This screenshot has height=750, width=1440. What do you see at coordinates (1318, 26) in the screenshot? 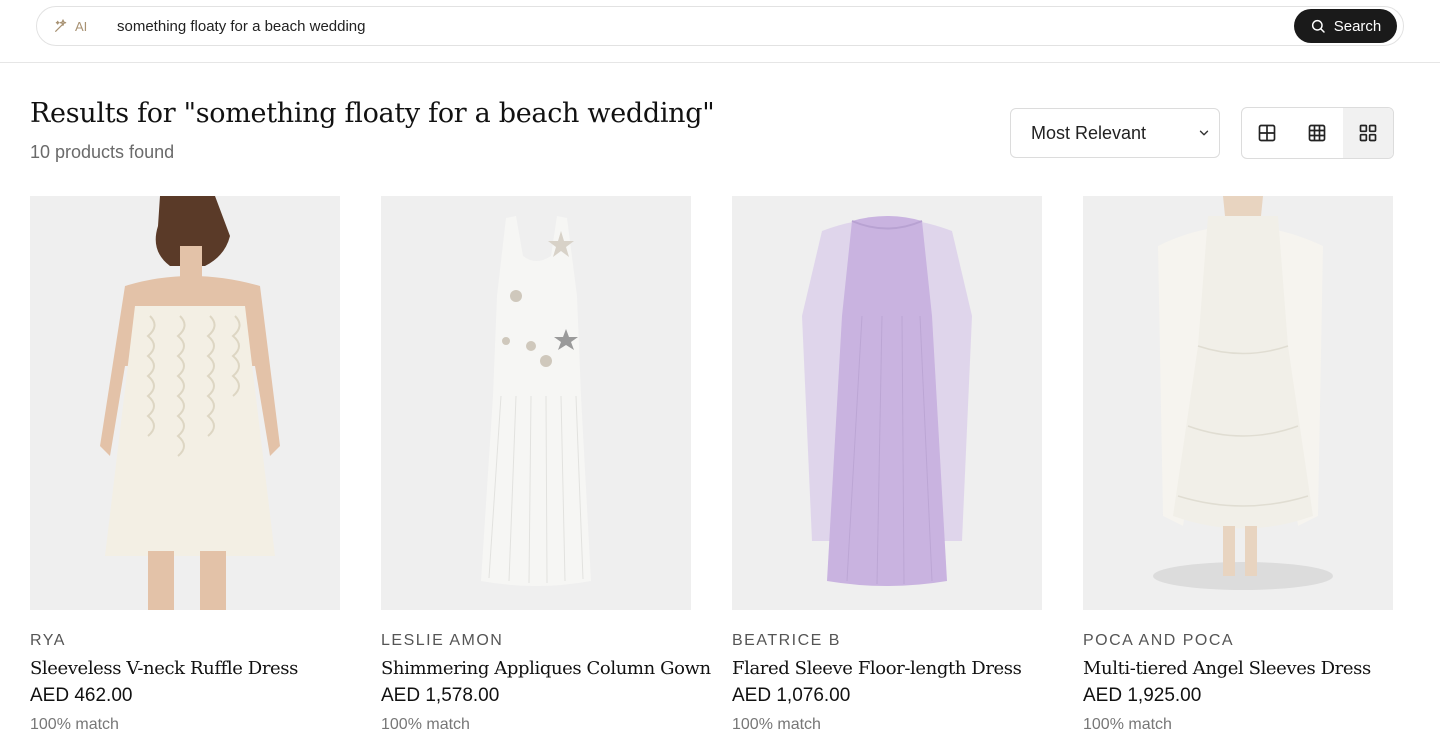
I see `search-icon` at bounding box center [1318, 26].